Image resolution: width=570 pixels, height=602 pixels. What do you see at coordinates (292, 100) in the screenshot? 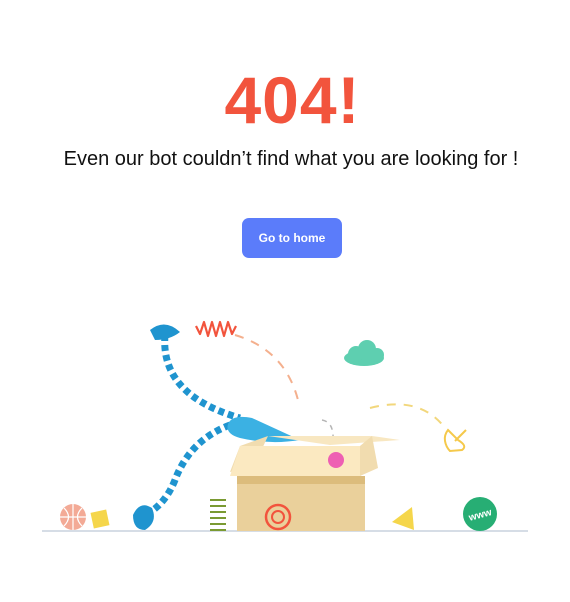
I see `error-code-heading: 404!` at bounding box center [292, 100].